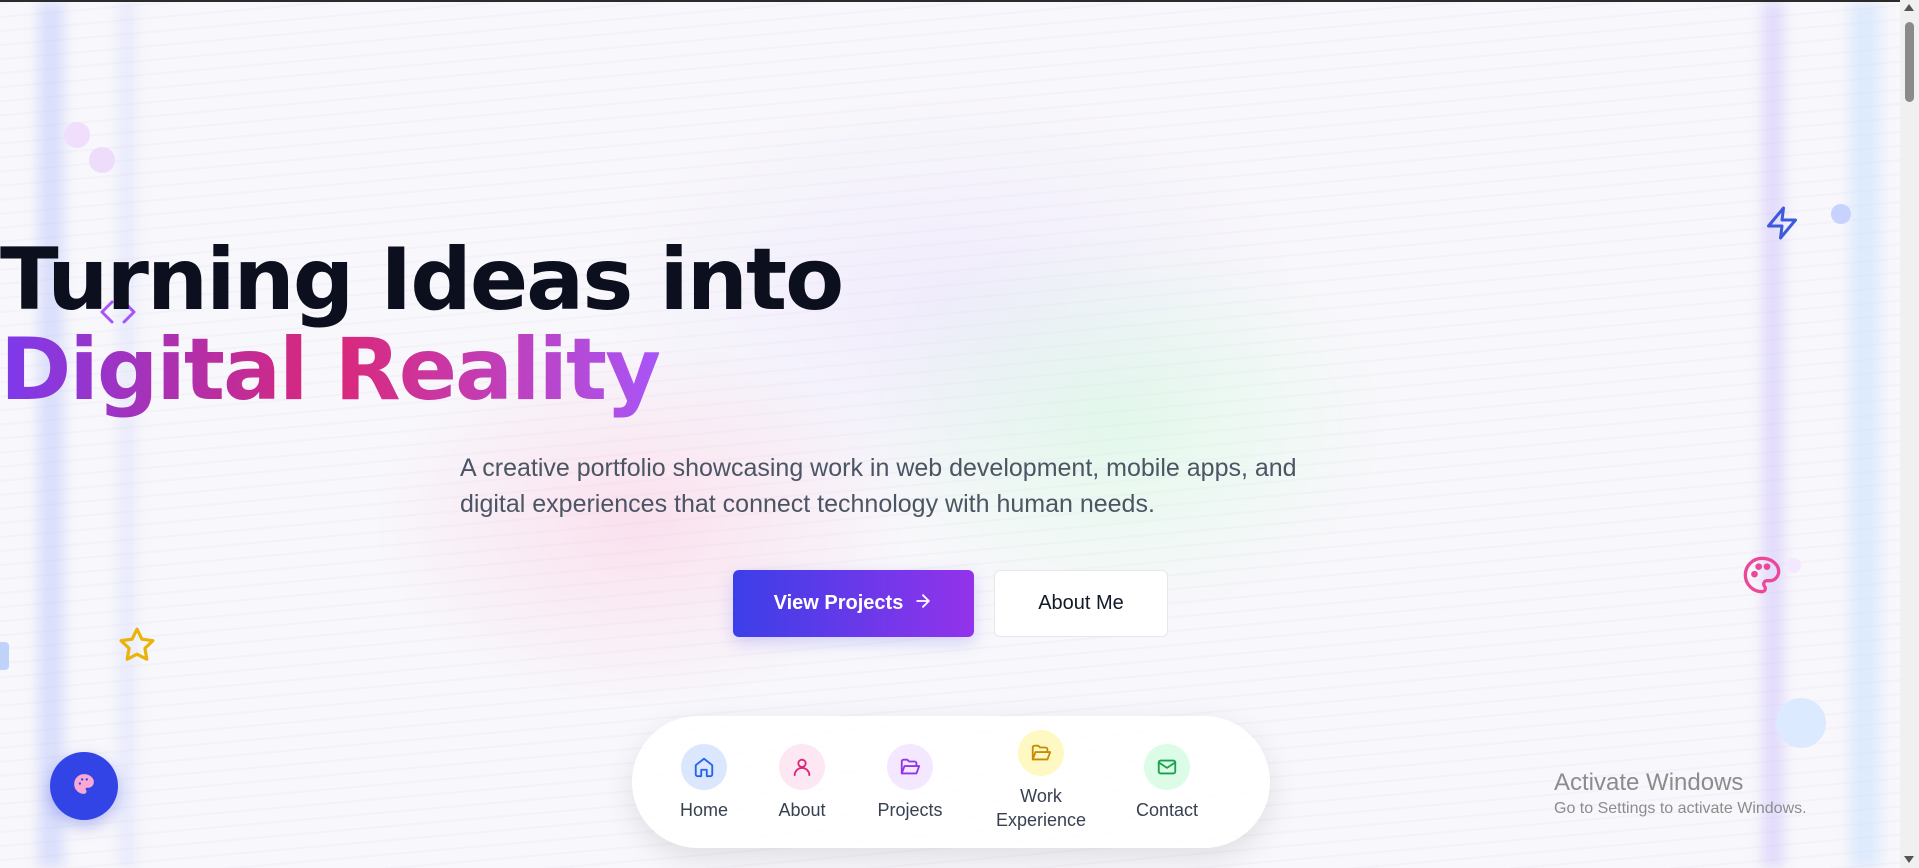  What do you see at coordinates (4, 656) in the screenshot?
I see `side-tab` at bounding box center [4, 656].